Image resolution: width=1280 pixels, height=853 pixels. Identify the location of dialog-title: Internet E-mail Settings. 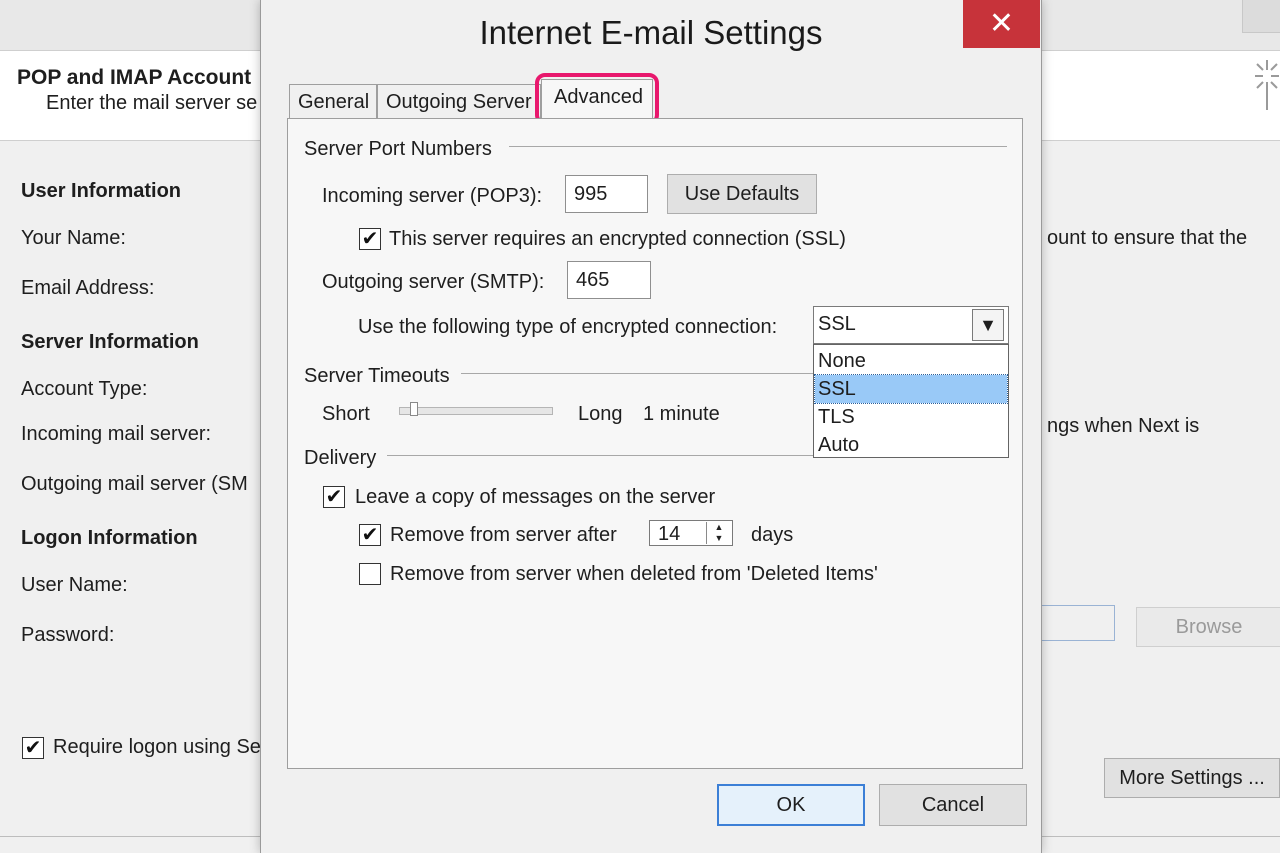
(651, 32).